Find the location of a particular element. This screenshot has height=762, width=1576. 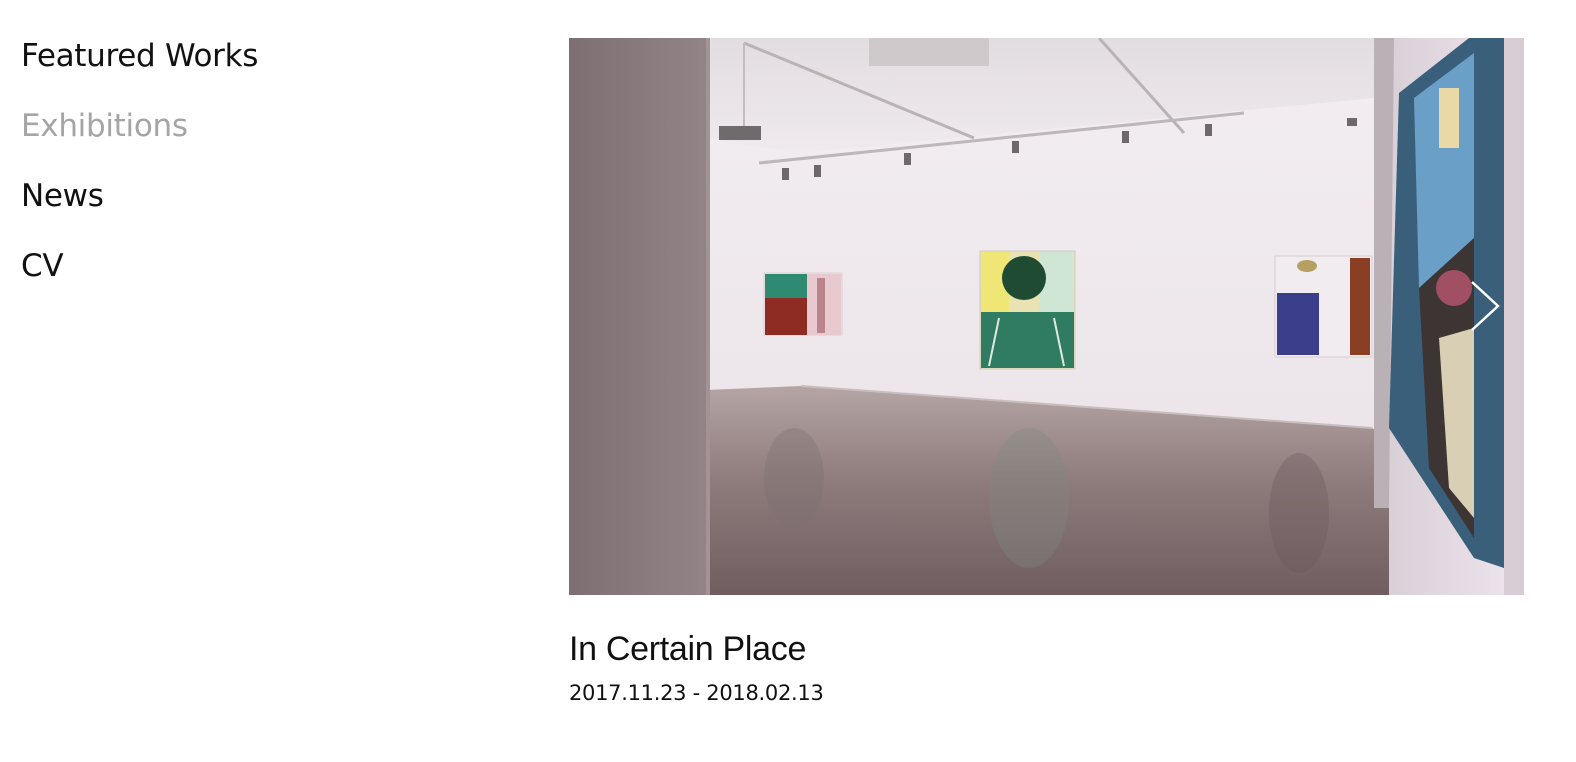

nav-item-featured-works: Featured Works is located at coordinates (171, 56).